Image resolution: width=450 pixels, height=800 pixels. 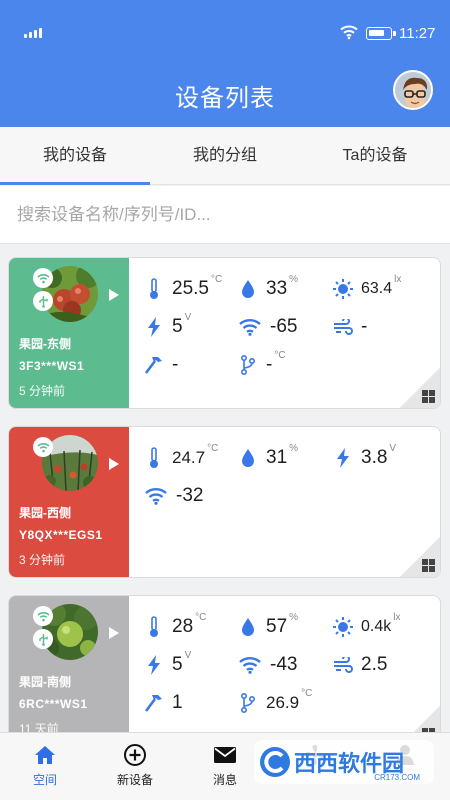 What do you see at coordinates (52, 366) in the screenshot?
I see `device-serial: 3F3***WS1` at bounding box center [52, 366].